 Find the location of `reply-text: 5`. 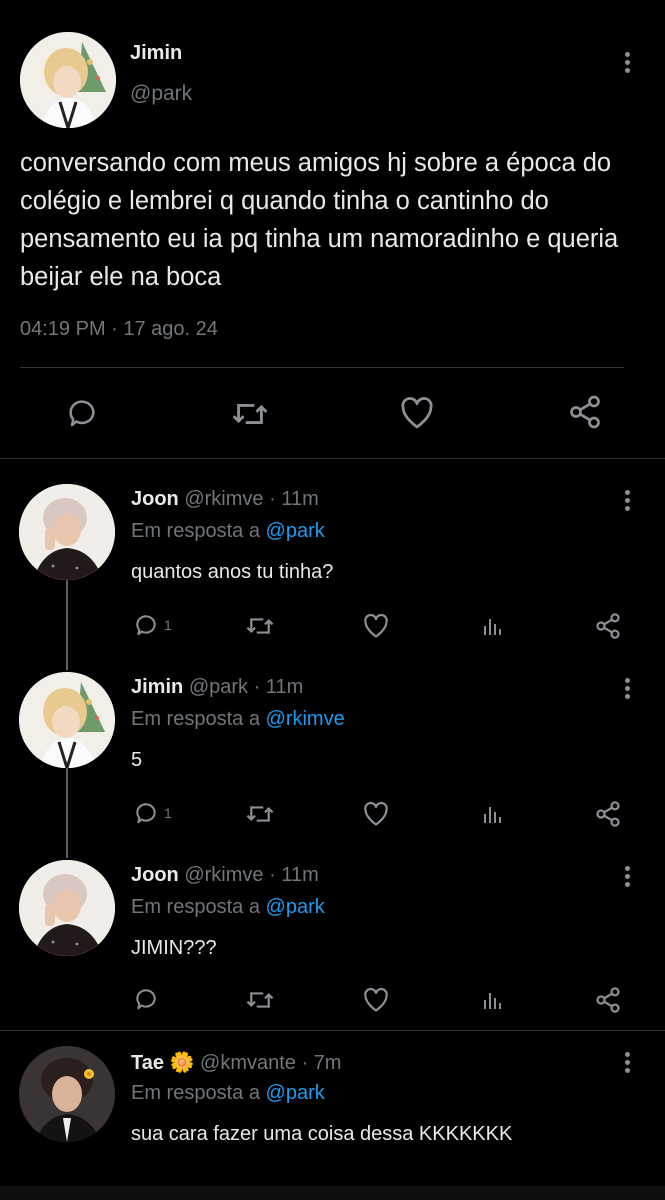

reply-text: 5 is located at coordinates (137, 760).